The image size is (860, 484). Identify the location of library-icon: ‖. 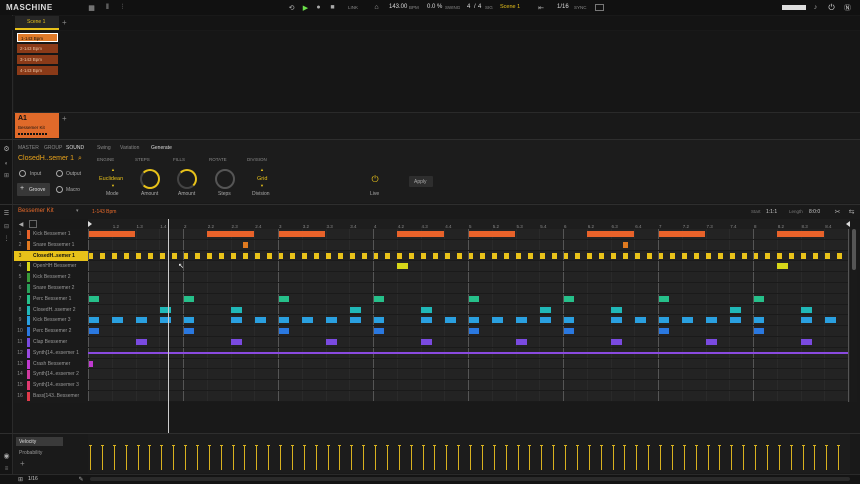
(107, 7).